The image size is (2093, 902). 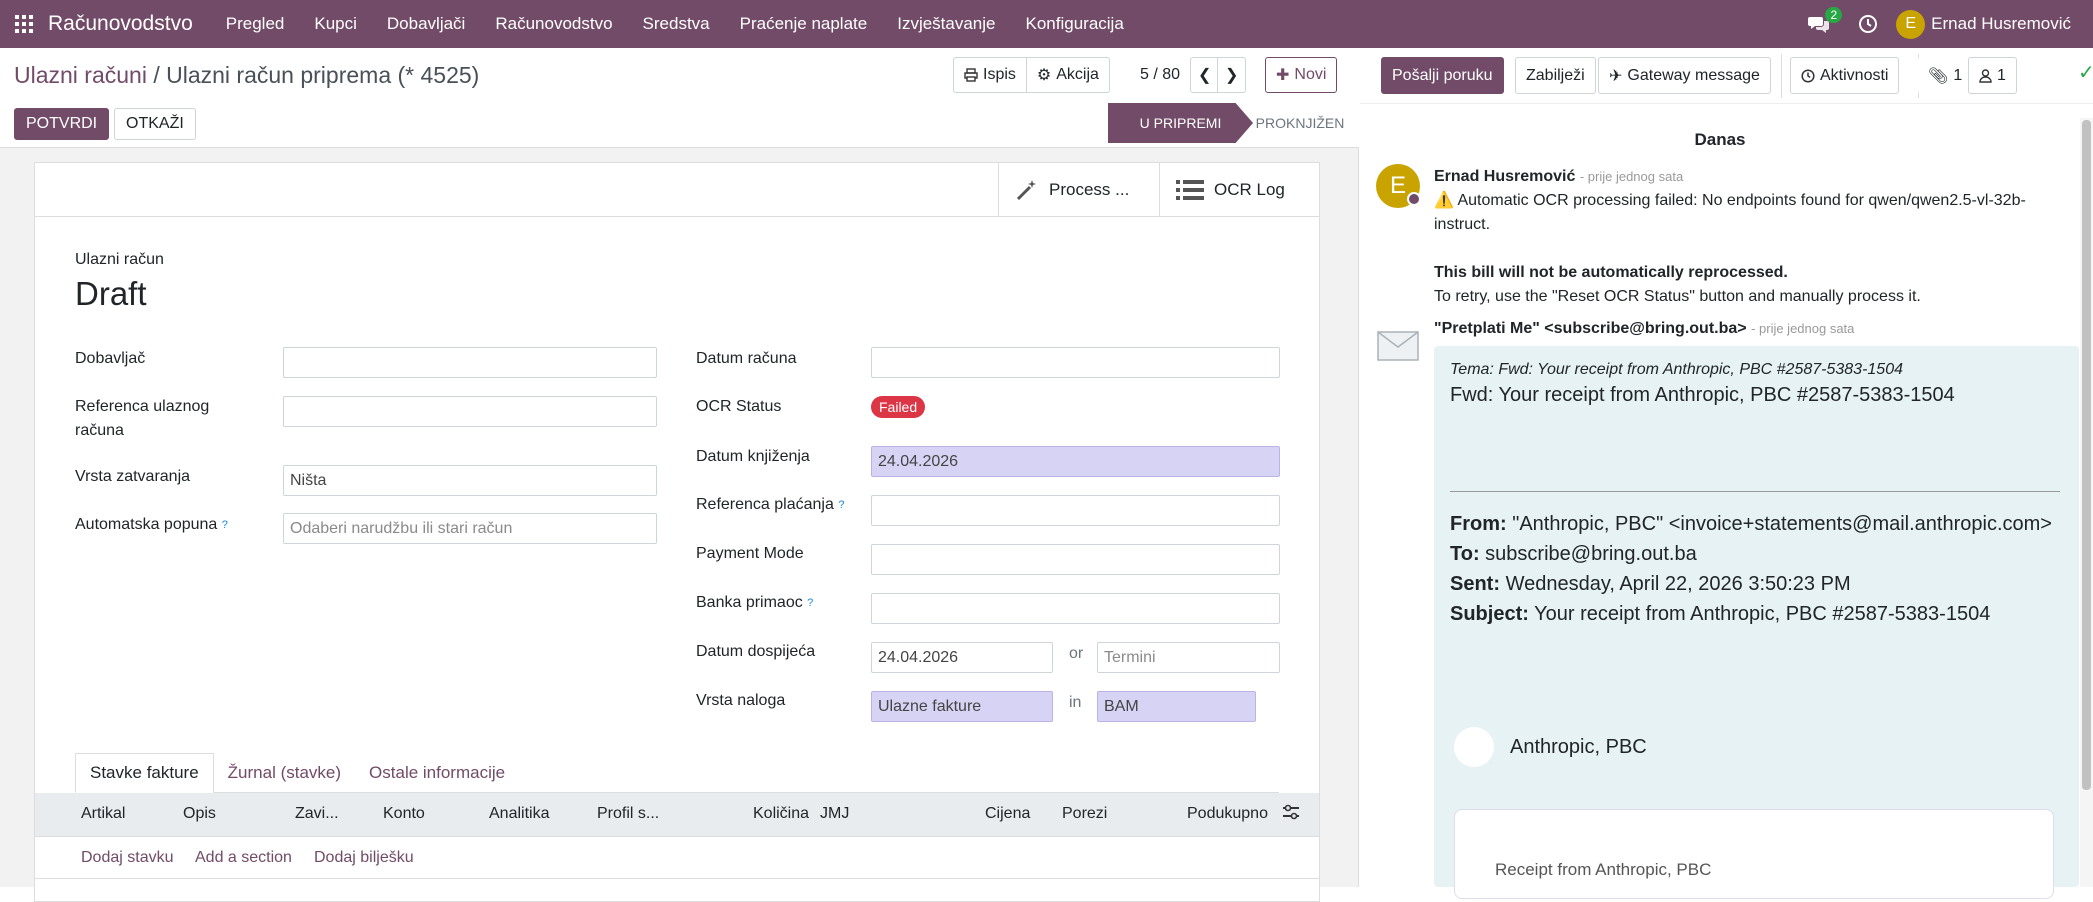 I want to click on chat-icon: 2, so click(x=1825, y=20).